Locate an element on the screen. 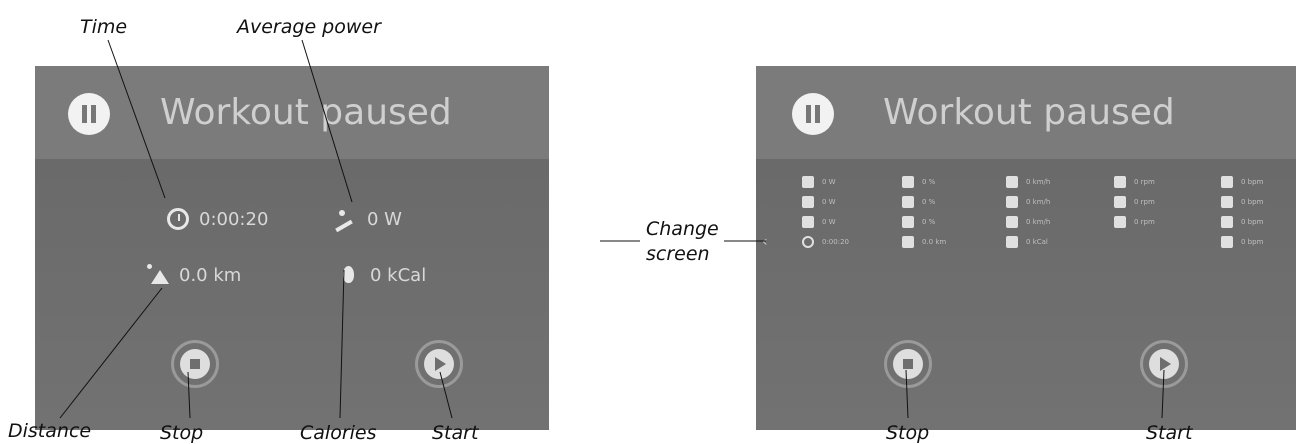 The image size is (1314, 444). time-leader is located at coordinates (136, 119).